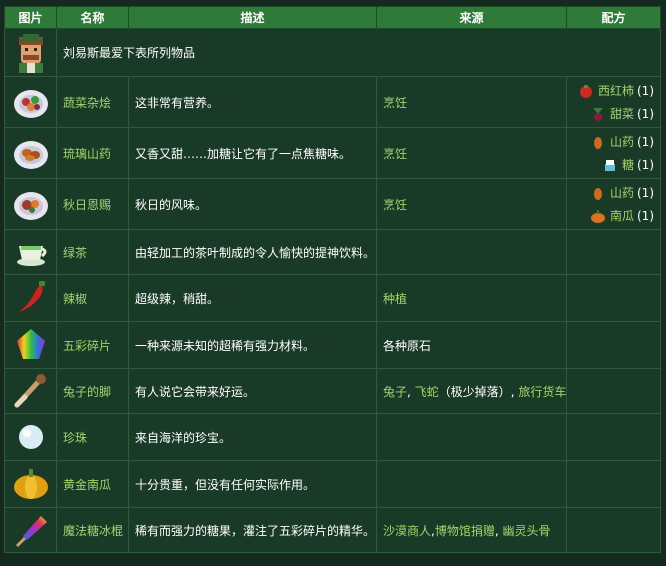 Image resolution: width=666 pixels, height=566 pixels. I want to click on recipe-ingredient: 南瓜 (1), so click(613, 216).